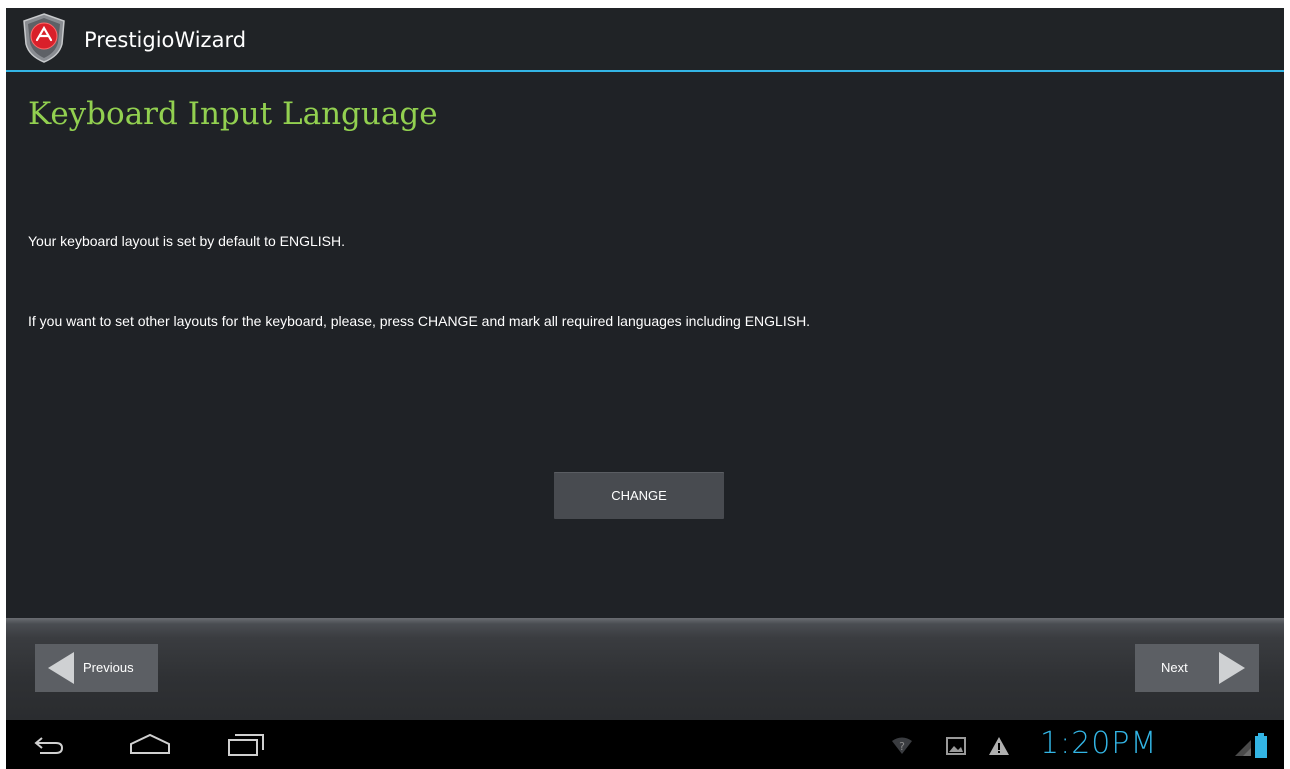  Describe the element at coordinates (1243, 748) in the screenshot. I see `signal-icon` at that location.